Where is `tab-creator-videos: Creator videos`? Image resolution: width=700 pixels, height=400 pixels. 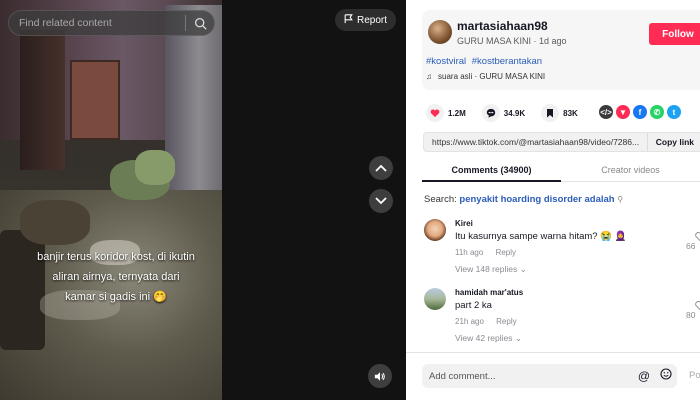 tab-creator-videos: Creator videos is located at coordinates (630, 169).